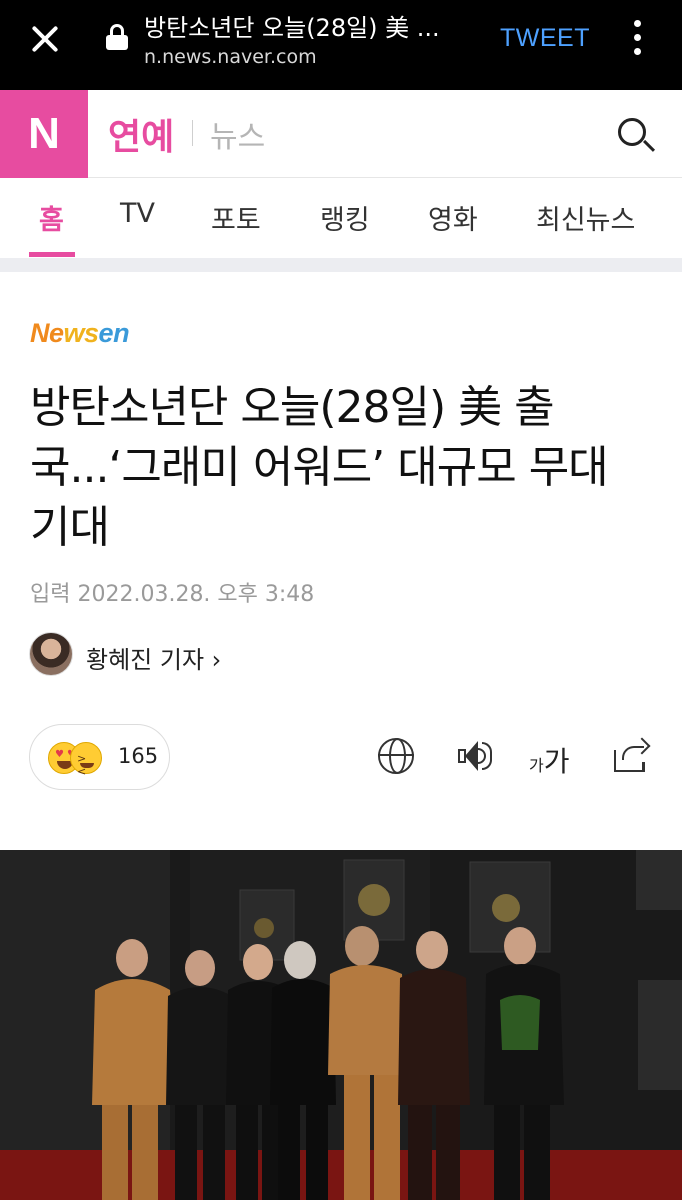 The image size is (682, 1200). Describe the element at coordinates (51, 217) in the screenshot. I see `tab-home: 홈` at that location.